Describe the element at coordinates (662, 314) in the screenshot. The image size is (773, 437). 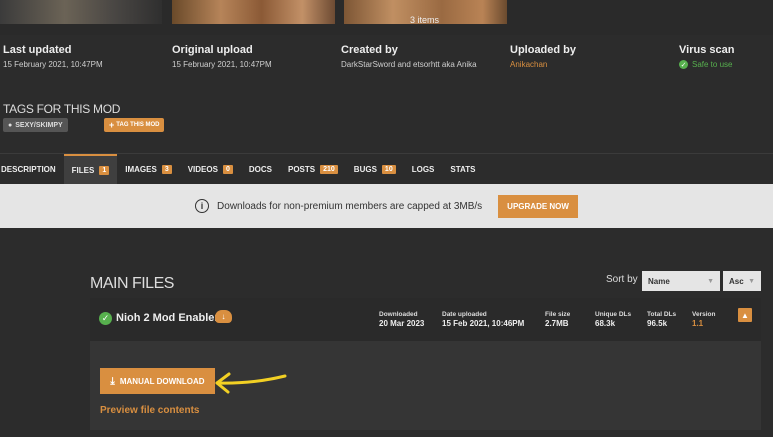
I see `stat-label: Total DLs` at that location.